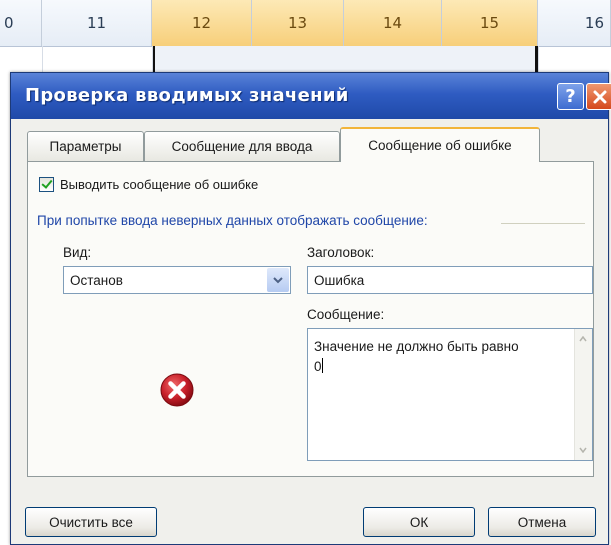  Describe the element at coordinates (574, 23) in the screenshot. I see `column-header: 16` at that location.